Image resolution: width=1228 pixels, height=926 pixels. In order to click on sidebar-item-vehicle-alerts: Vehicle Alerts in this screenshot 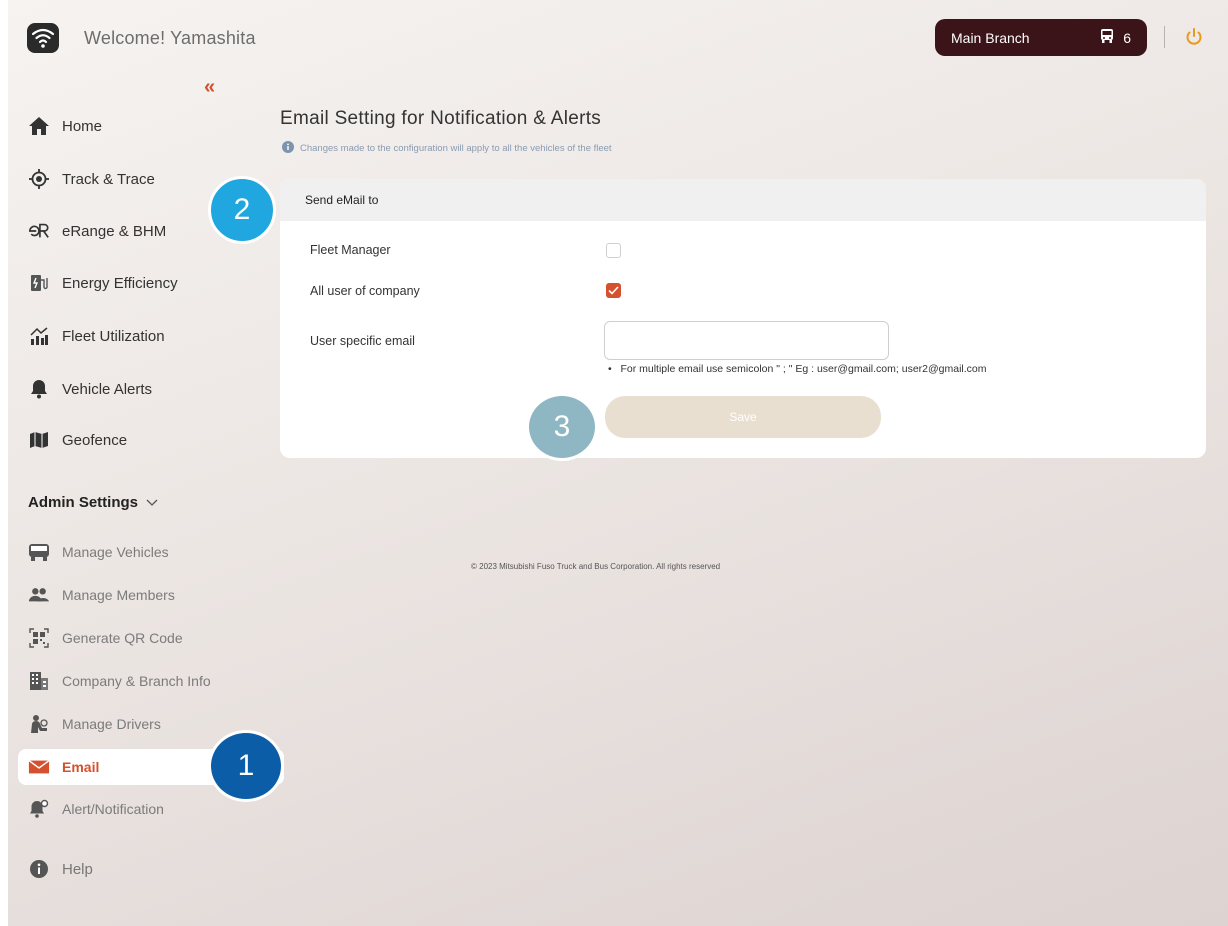, I will do `click(90, 389)`.